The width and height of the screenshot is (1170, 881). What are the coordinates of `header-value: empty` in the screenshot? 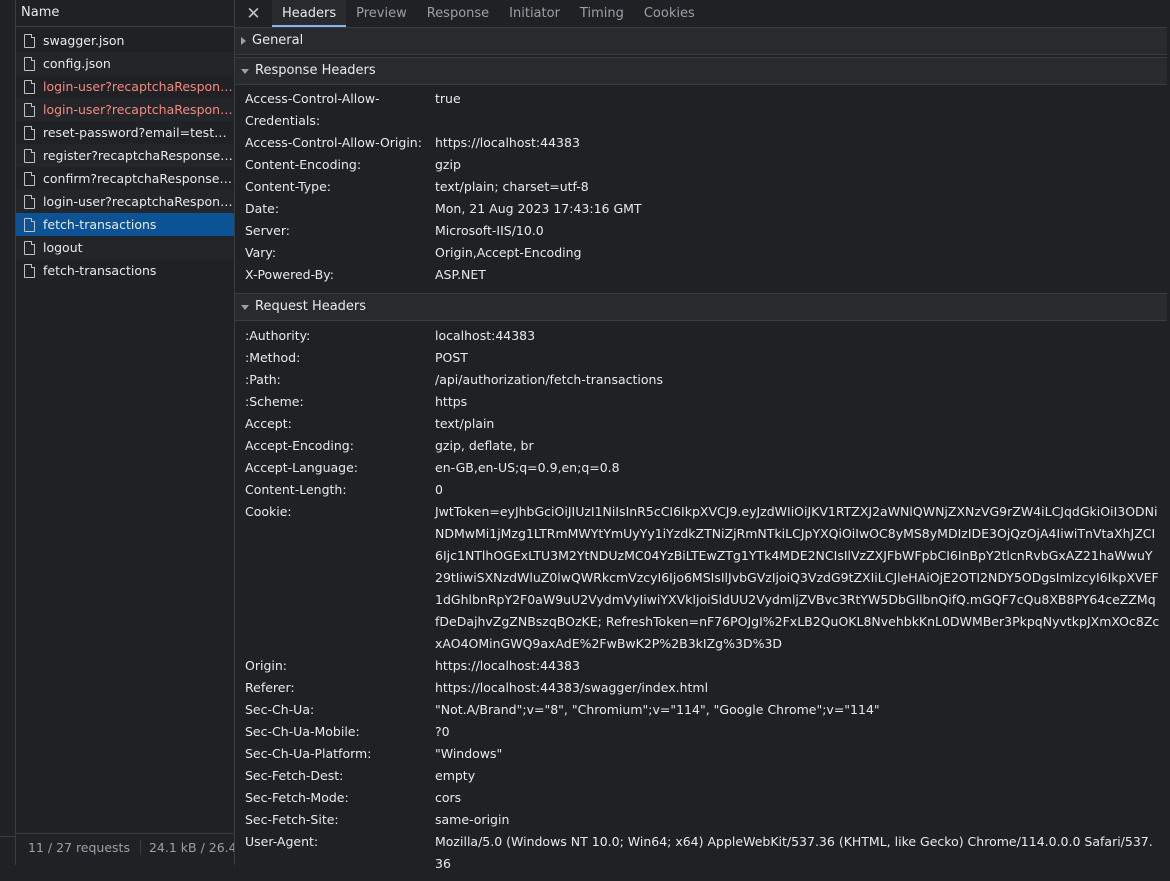 It's located at (797, 776).